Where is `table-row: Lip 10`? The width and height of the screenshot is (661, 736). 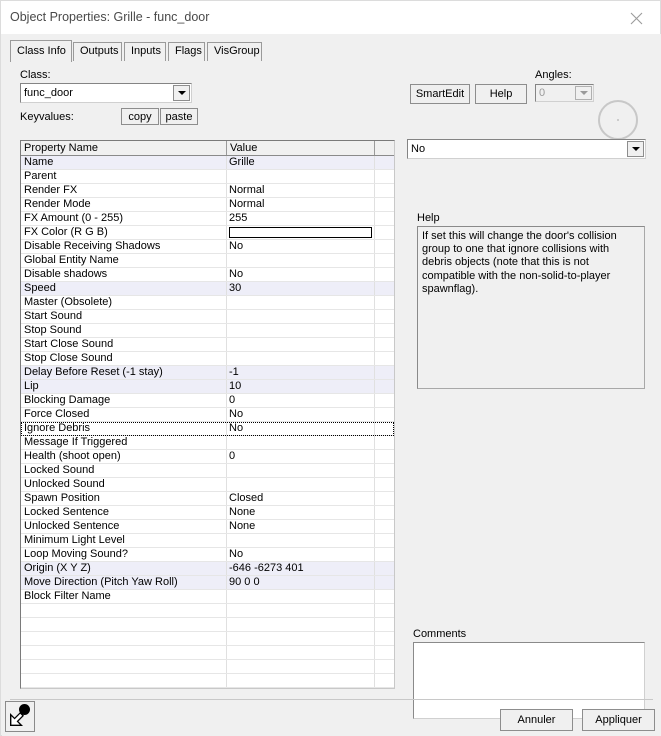
table-row: Lip 10 is located at coordinates (207, 387).